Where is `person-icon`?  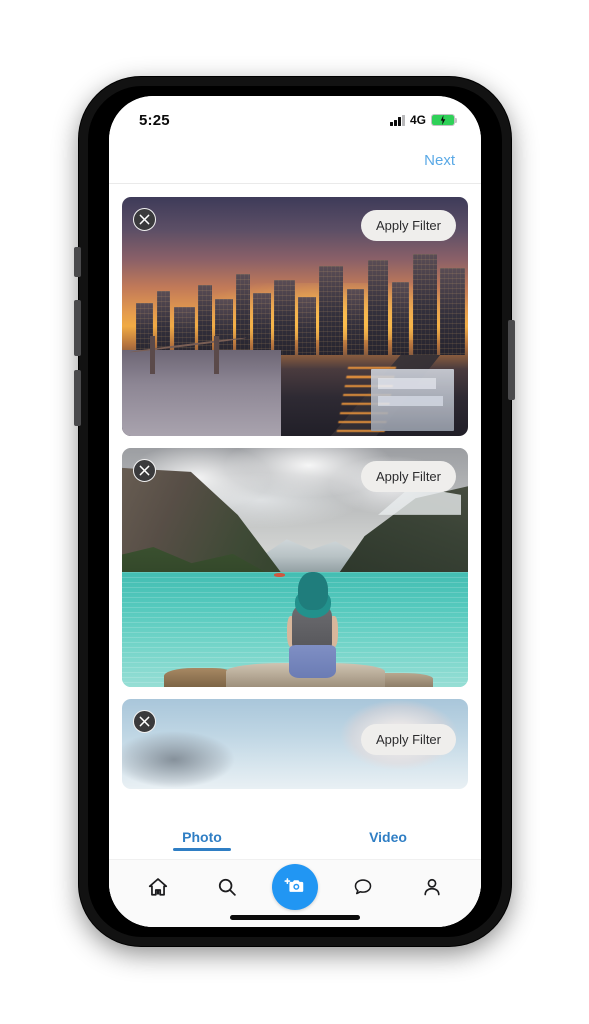
person-icon is located at coordinates (432, 886).